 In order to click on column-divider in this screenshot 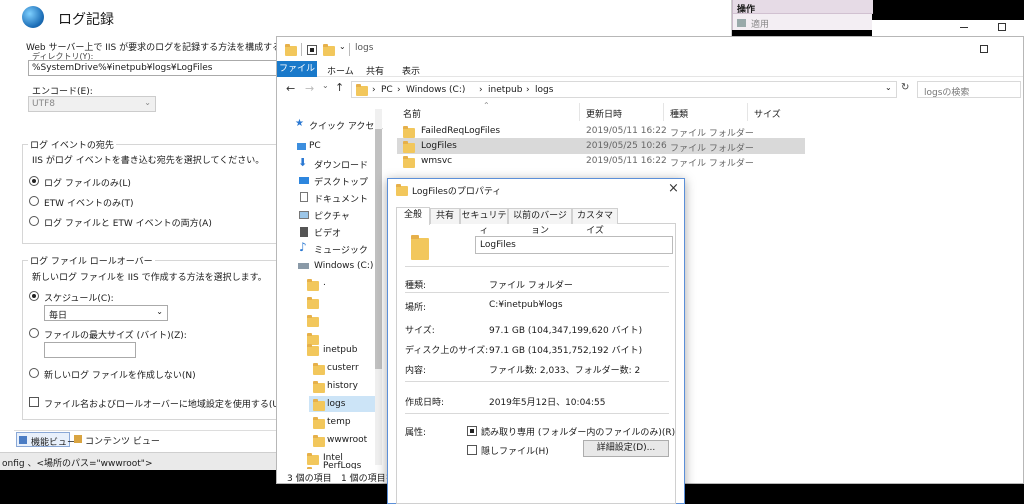, I will do `click(663, 112)`.